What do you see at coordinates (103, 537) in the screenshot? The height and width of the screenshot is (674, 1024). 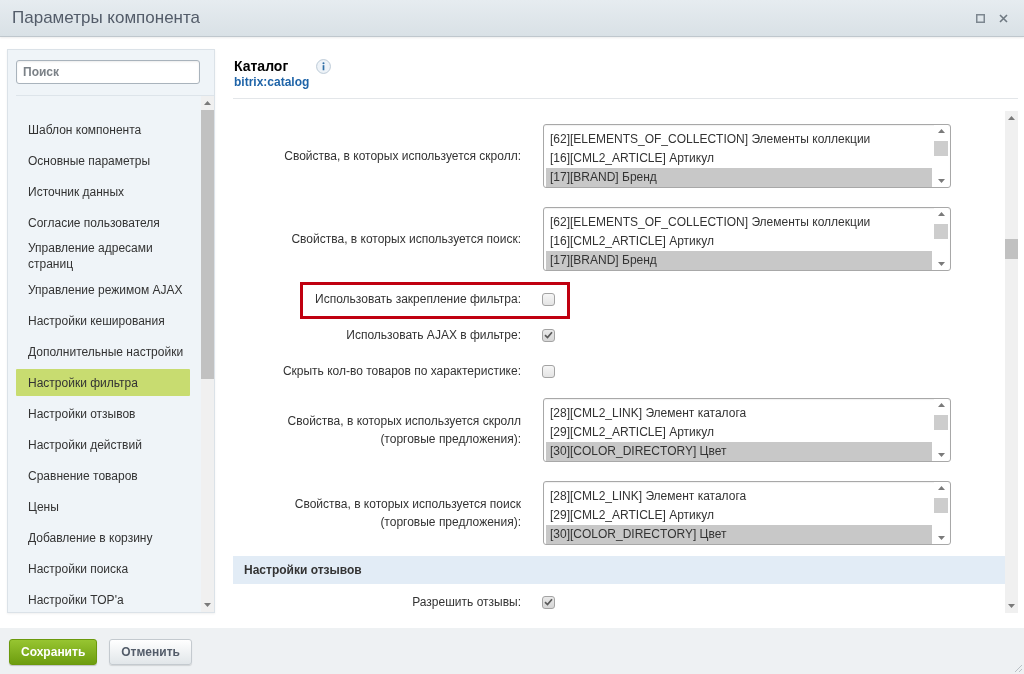 I see `sidebar-item: Добавление в корзину` at bounding box center [103, 537].